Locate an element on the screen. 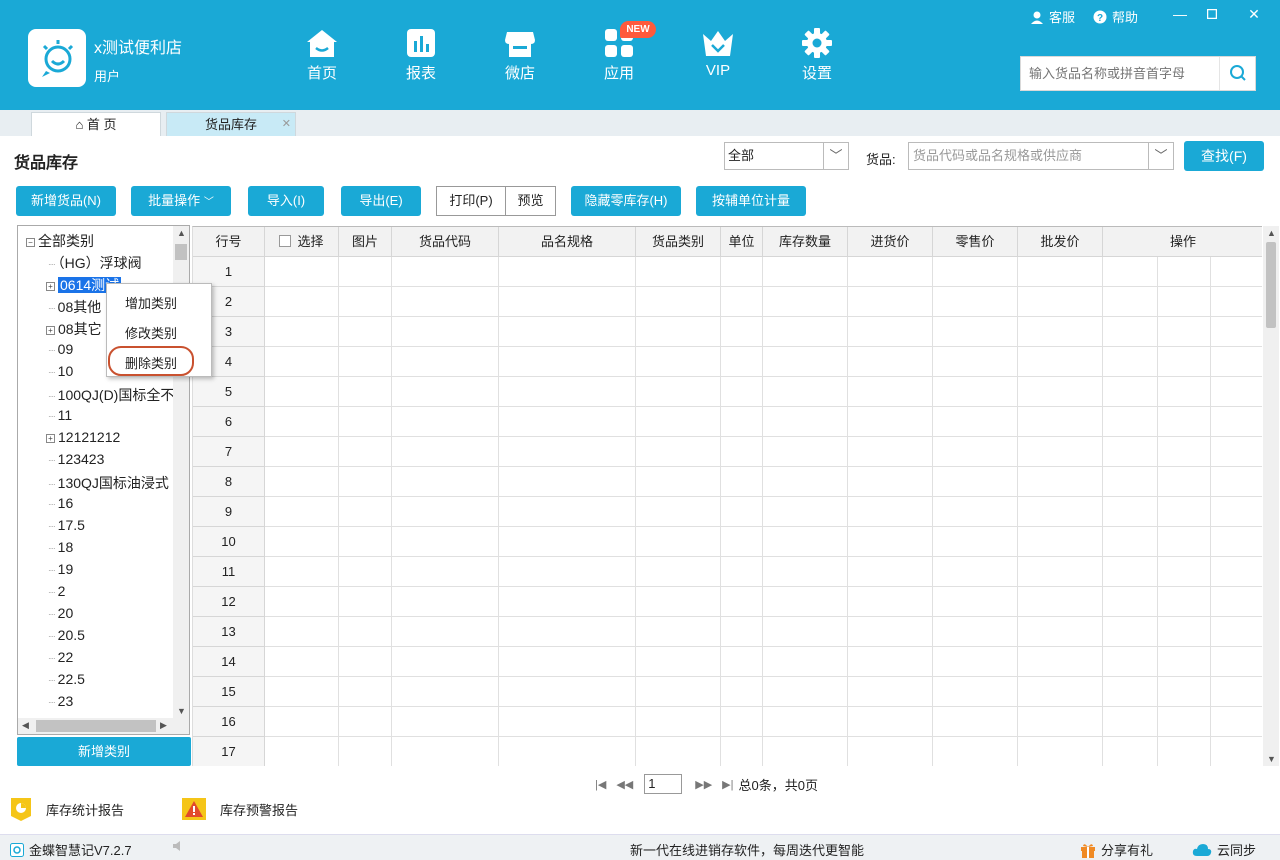 This screenshot has height=860, width=1280. close-window-button: ✕ is located at coordinates (1254, 14).